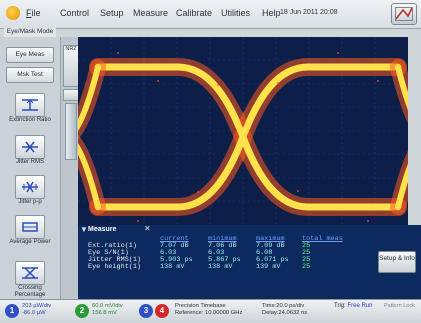  What do you see at coordinates (271, 13) in the screenshot?
I see `menu-help: Help` at bounding box center [271, 13].